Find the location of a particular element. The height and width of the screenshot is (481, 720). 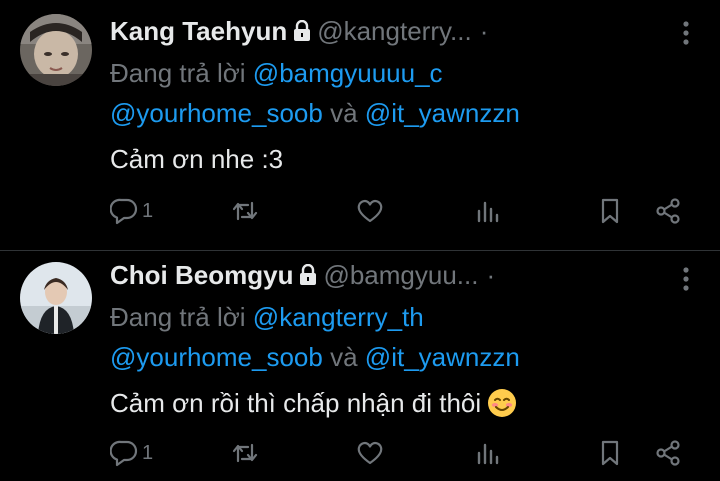

tweet-text: Cảm ơn nhe :3 is located at coordinates (197, 159).